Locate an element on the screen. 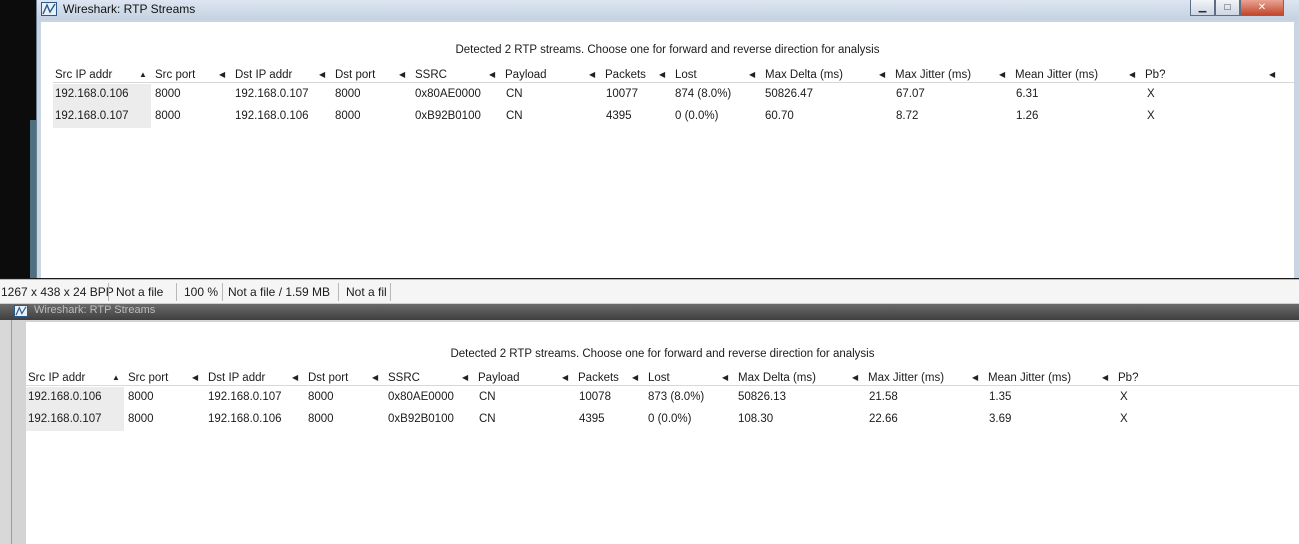  cell-max-delta: 50826.13 is located at coordinates (762, 397).